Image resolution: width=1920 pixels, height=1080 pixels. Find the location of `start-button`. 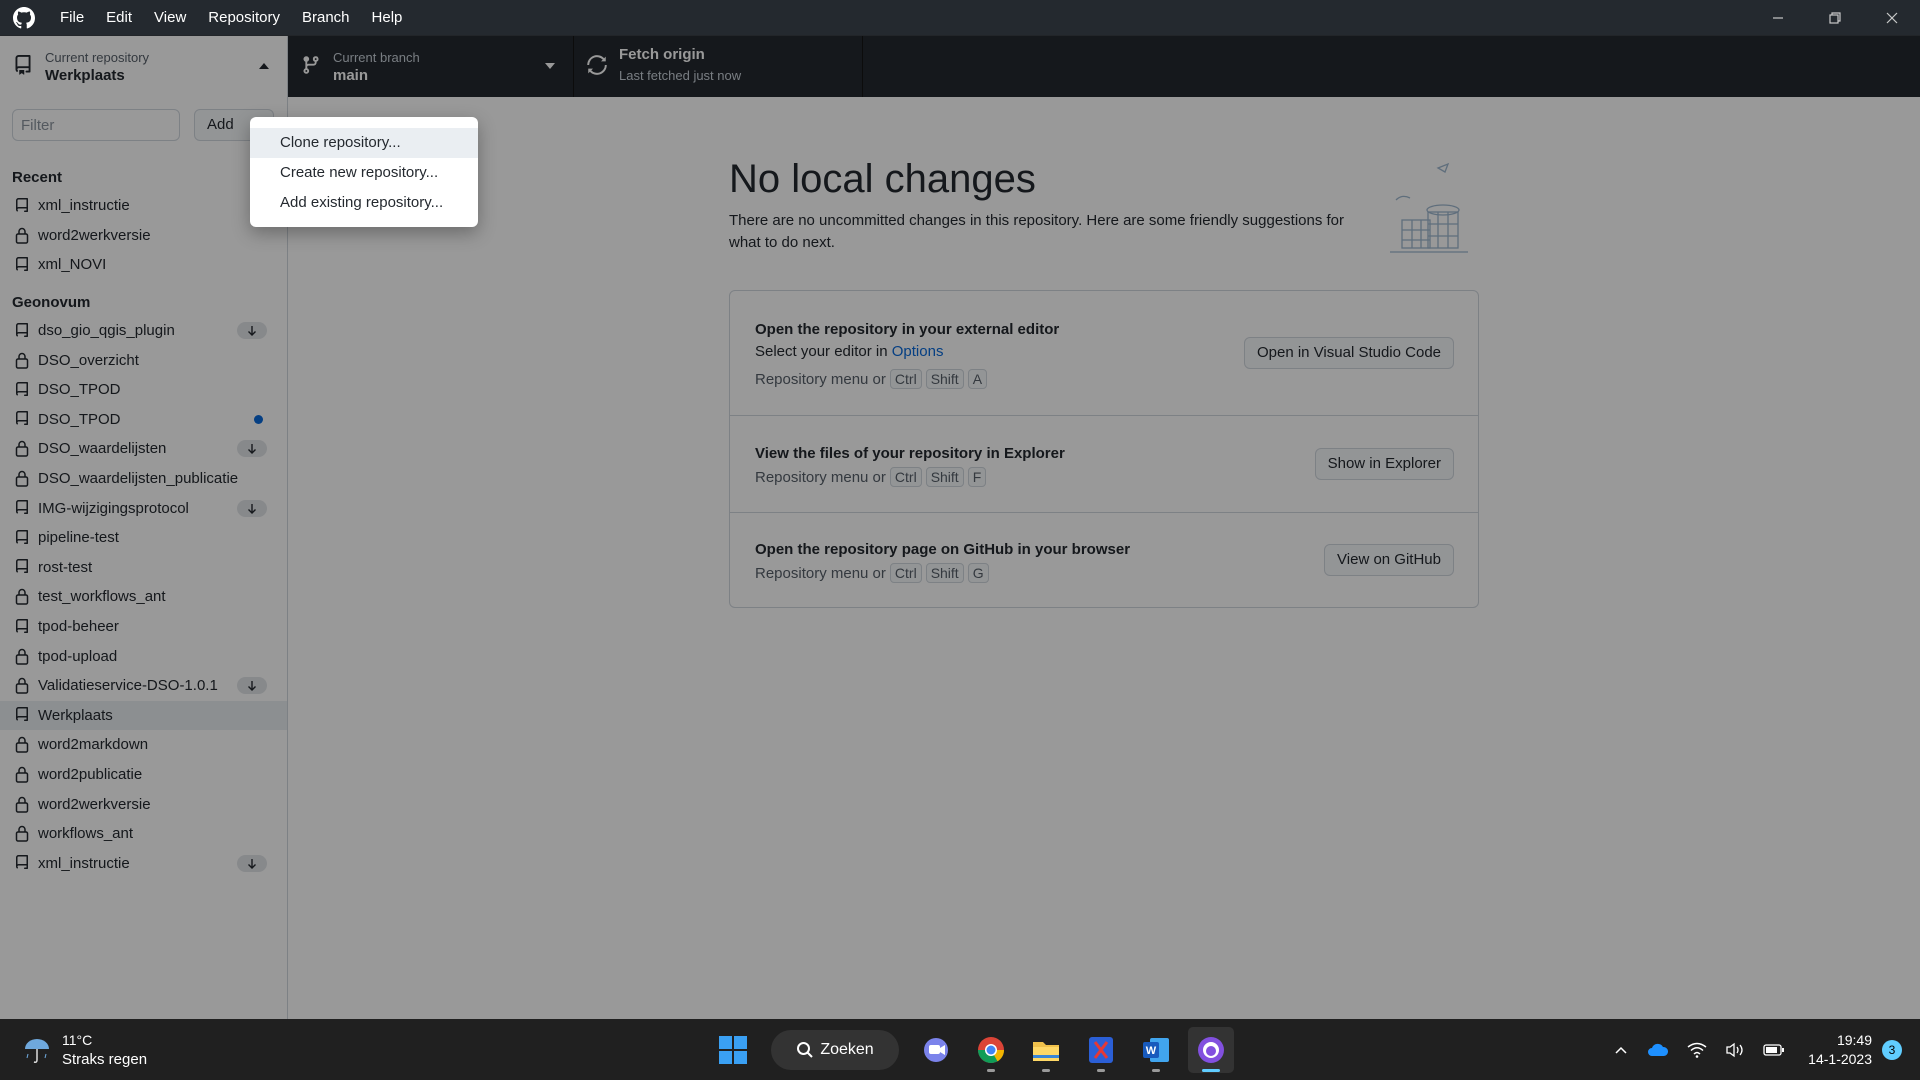

start-button is located at coordinates (733, 1050).